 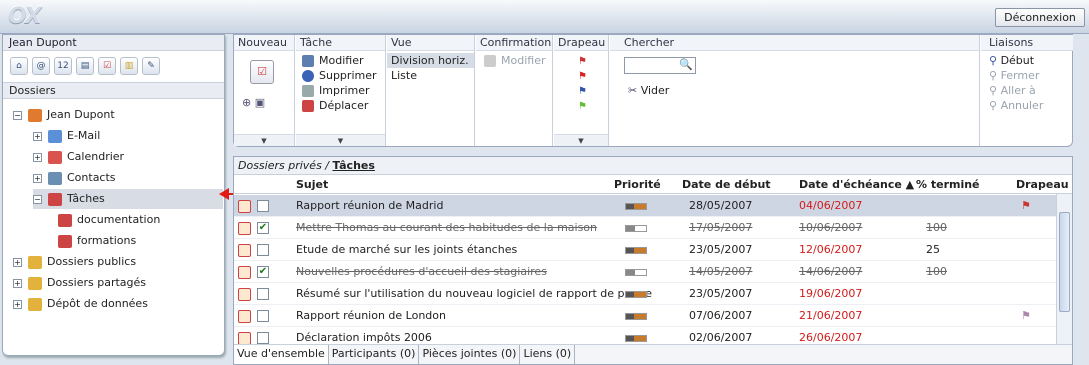 I want to click on detail-tab: Pièces jointes (0), so click(x=470, y=354).